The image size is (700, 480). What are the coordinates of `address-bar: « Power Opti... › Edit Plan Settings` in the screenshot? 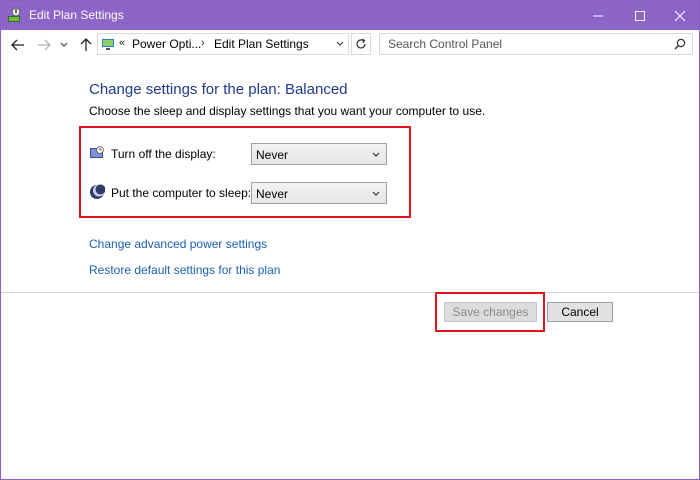 It's located at (223, 44).